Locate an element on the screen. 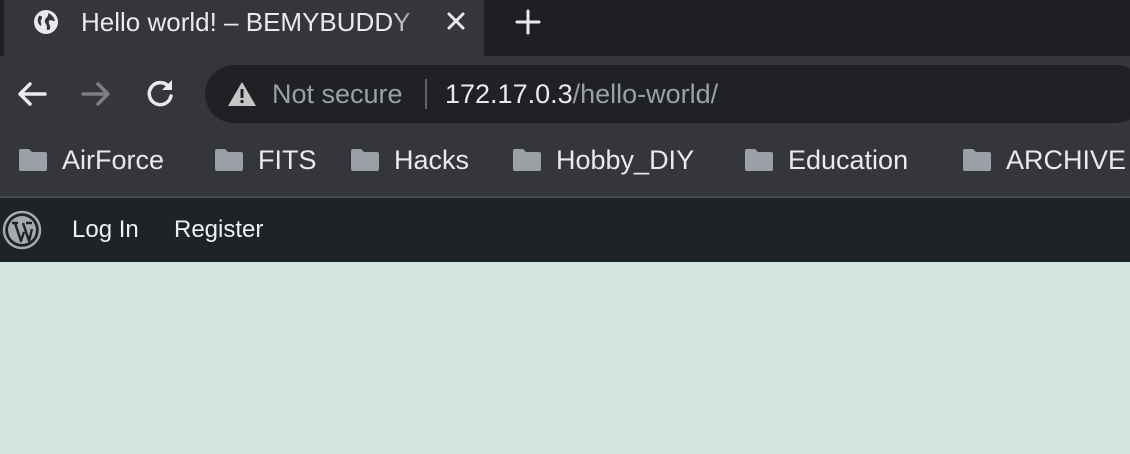 The image size is (1130, 454). warning-triangle-icon is located at coordinates (242, 94).